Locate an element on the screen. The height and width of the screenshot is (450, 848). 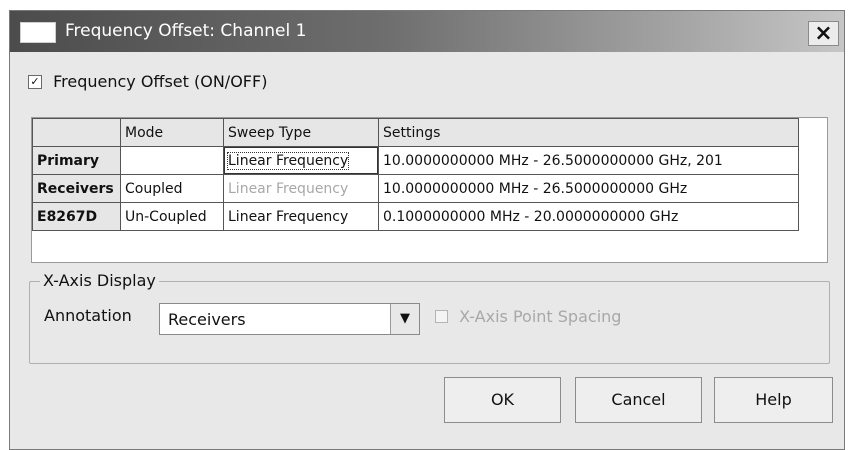
table-header-row: Mode Sweep Type Settings is located at coordinates (415, 132).